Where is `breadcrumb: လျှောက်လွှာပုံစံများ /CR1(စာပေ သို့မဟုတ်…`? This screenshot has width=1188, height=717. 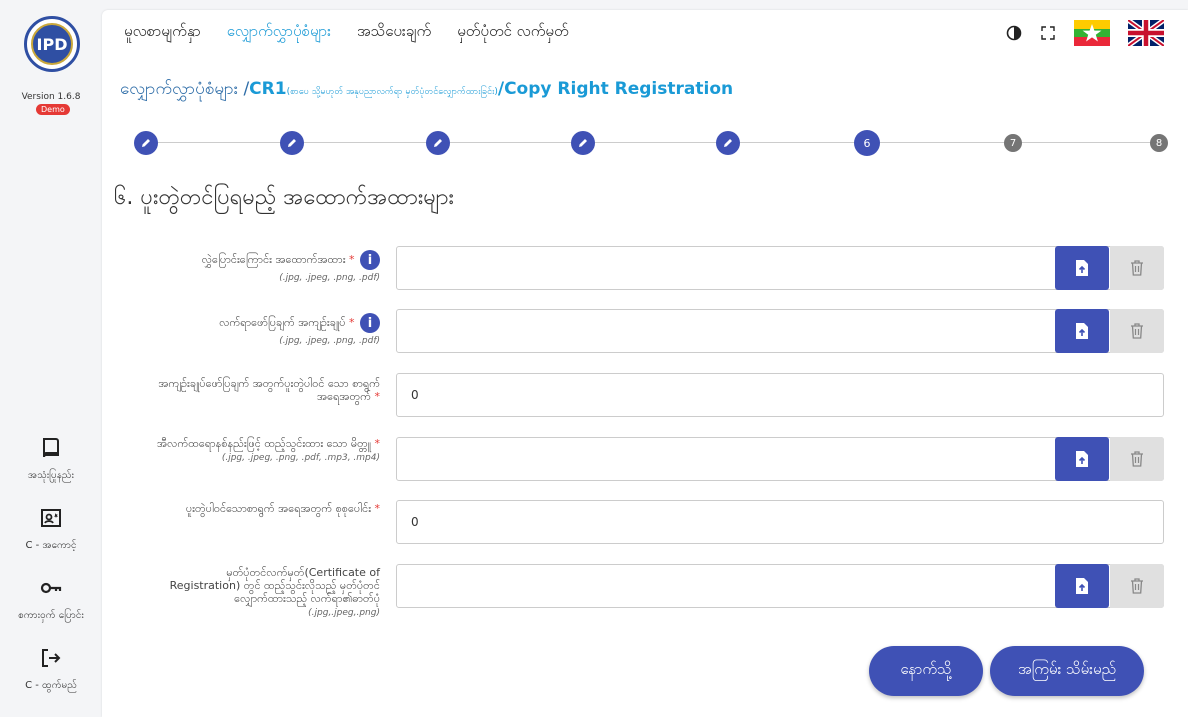
breadcrumb: လျှောက်လွှာပုံစံများ /CR1(စာပေ သို့မဟုတ်… is located at coordinates (426, 90).